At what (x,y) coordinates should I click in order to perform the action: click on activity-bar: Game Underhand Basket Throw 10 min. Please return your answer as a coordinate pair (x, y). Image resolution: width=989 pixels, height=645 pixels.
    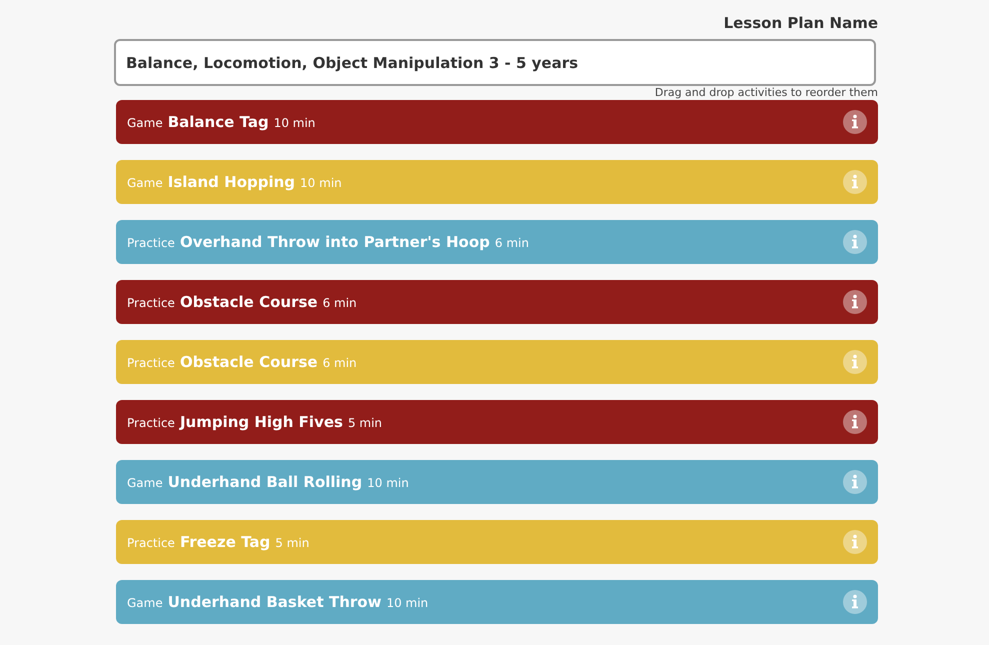
    Looking at the image, I should click on (497, 602).